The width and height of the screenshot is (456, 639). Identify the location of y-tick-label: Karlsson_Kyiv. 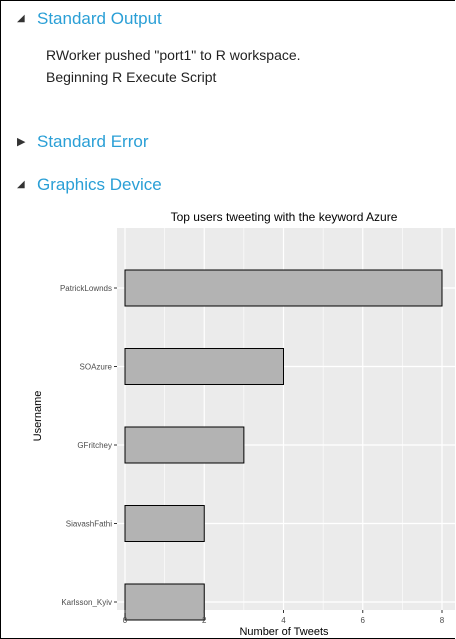
(86, 602).